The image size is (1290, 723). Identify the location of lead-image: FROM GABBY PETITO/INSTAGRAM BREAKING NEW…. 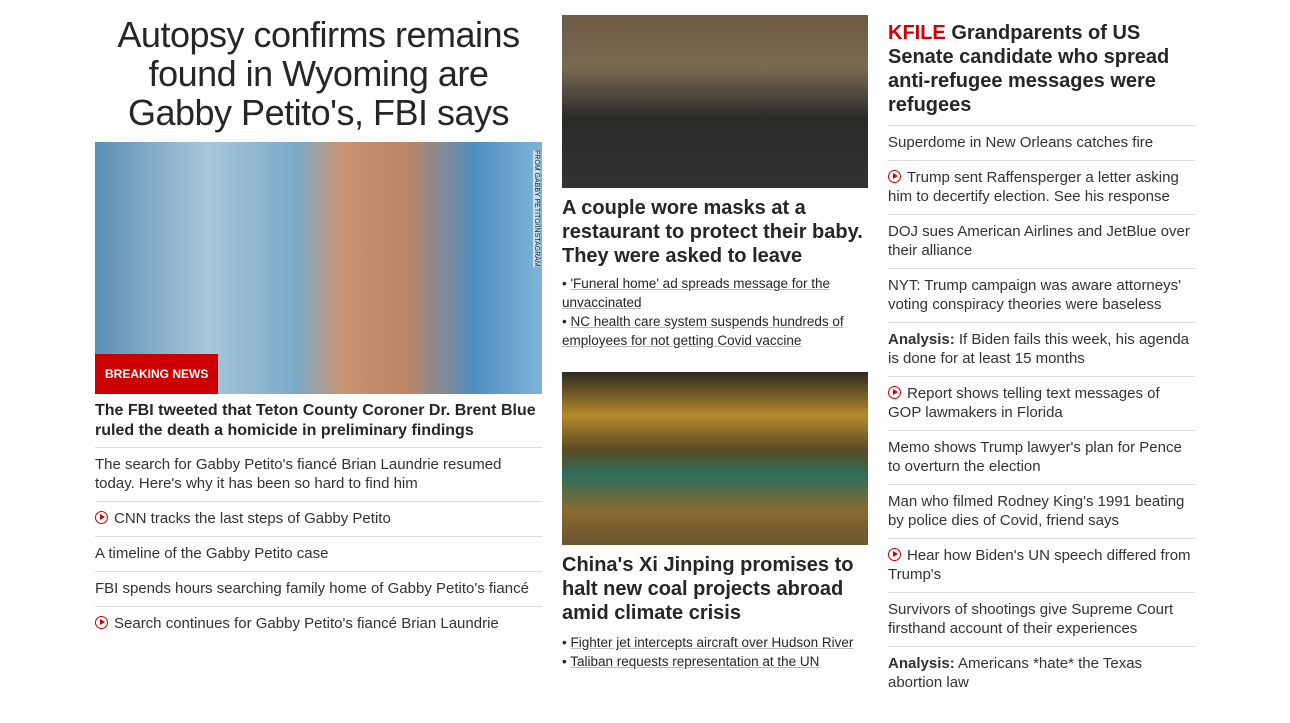
(318, 268).